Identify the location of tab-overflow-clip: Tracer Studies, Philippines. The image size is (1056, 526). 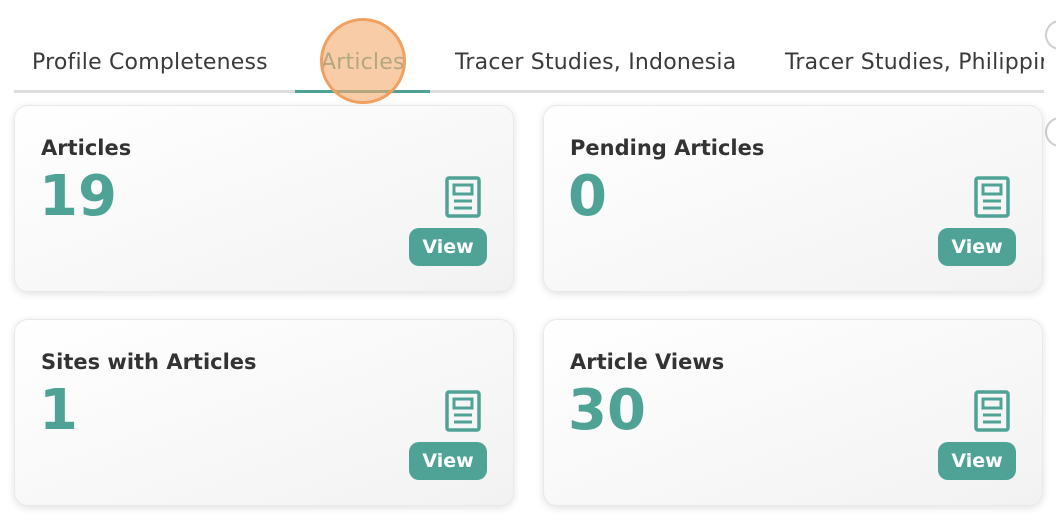
(914, 64).